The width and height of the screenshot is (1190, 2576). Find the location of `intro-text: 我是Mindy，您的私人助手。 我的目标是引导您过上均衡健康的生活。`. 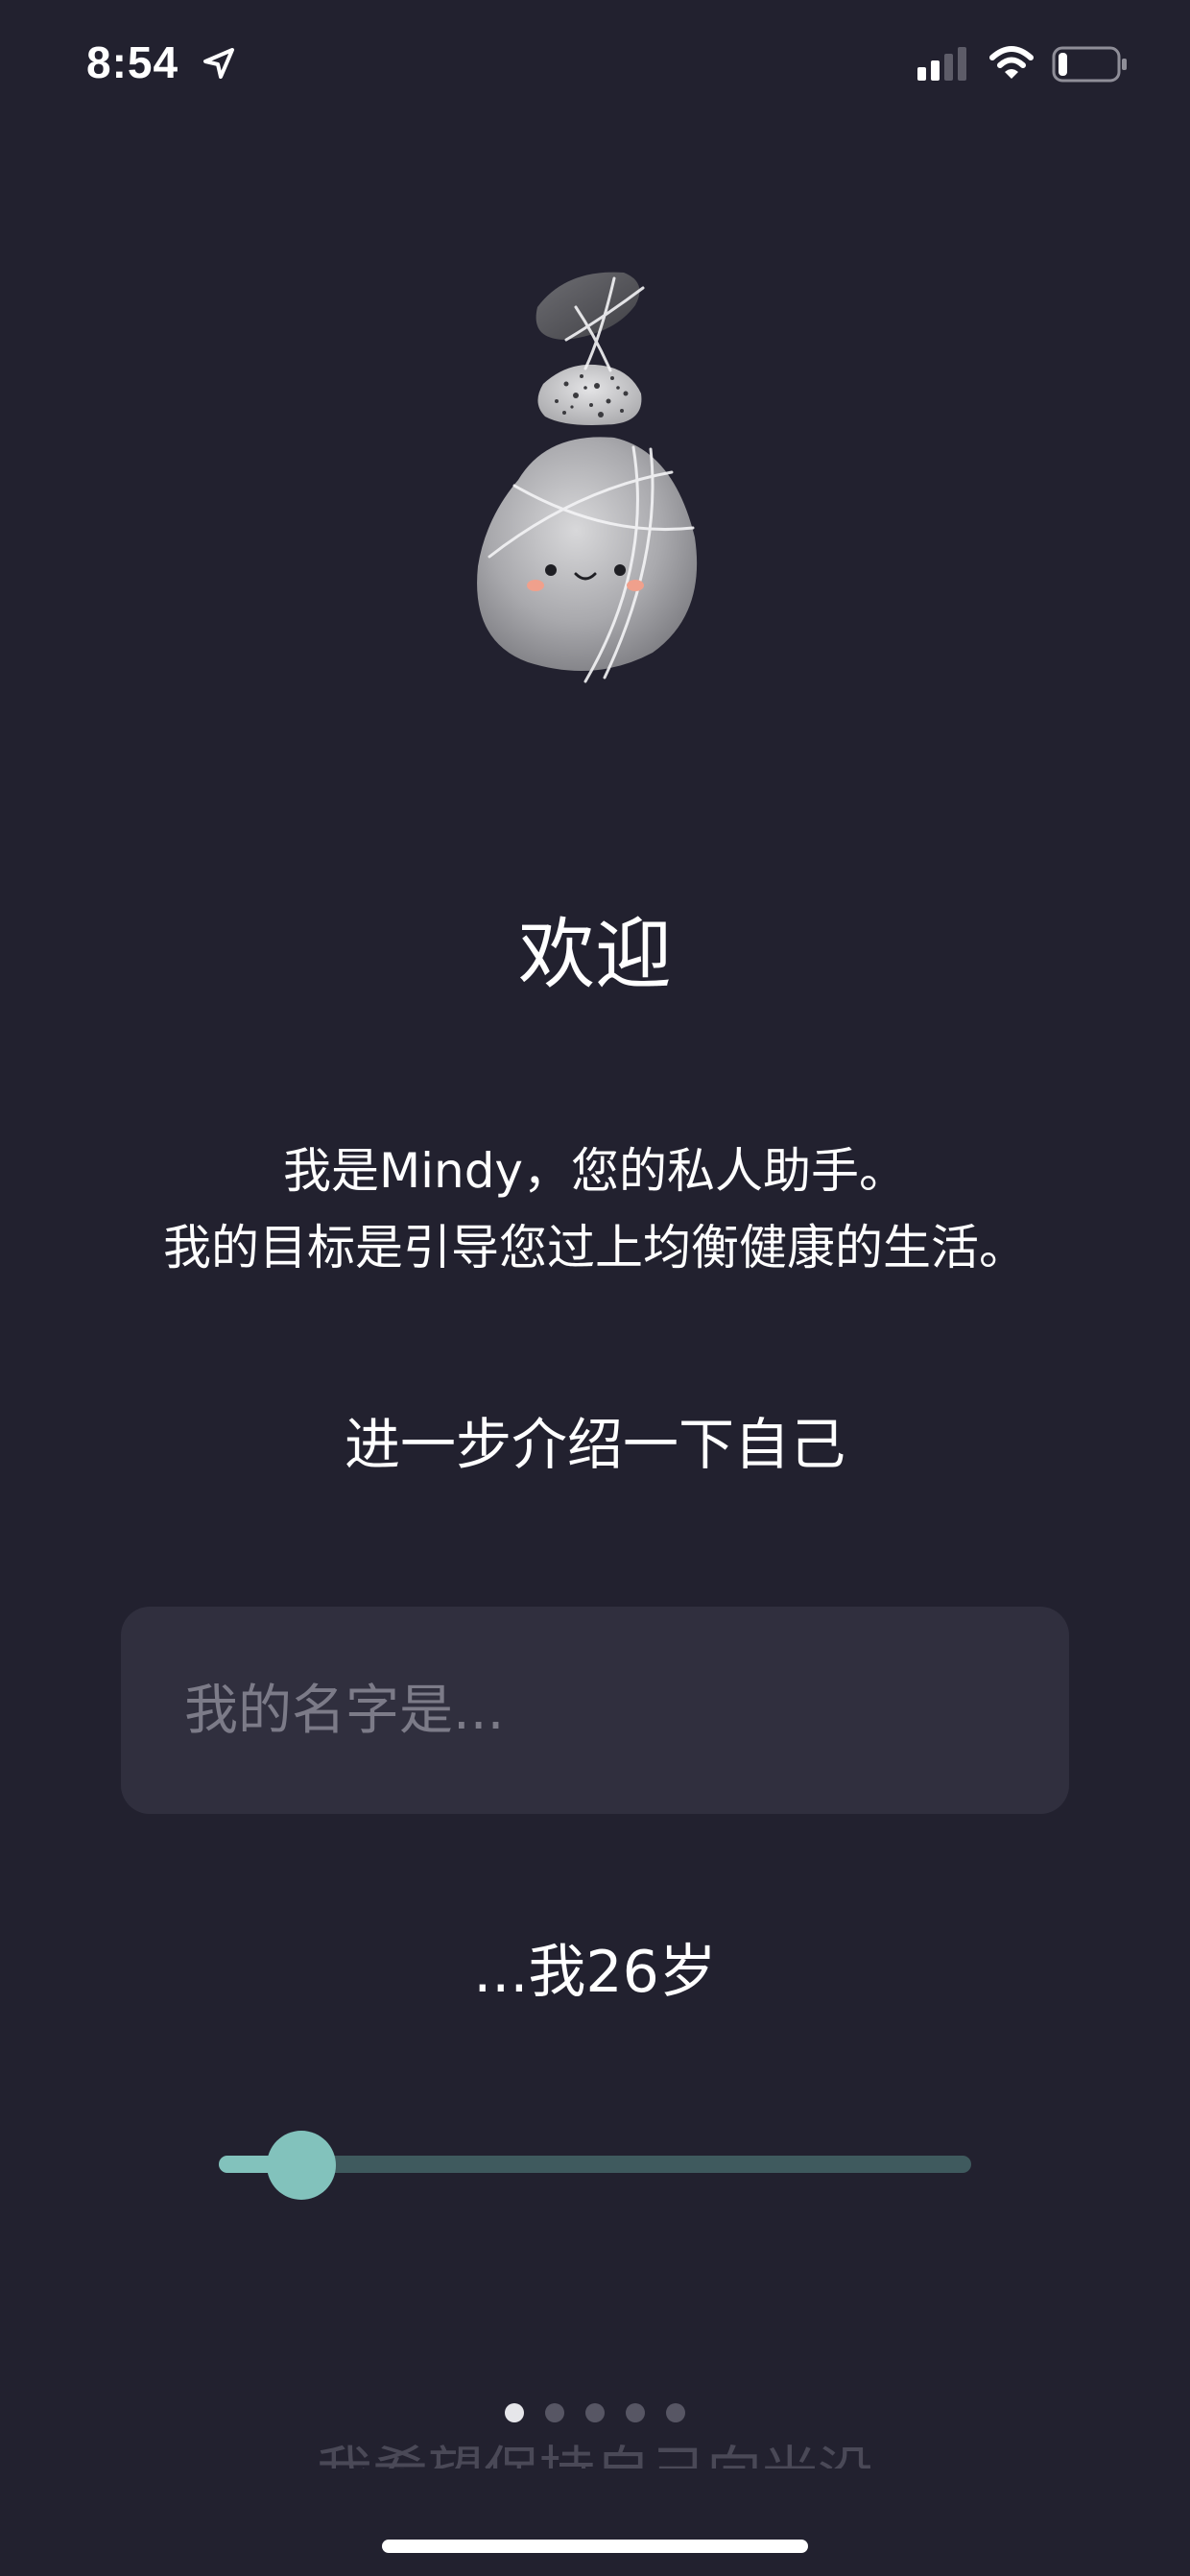

intro-text: 我是Mindy，您的私人助手。 我的目标是引导您过上均衡健康的生活。 is located at coordinates (595, 1209).